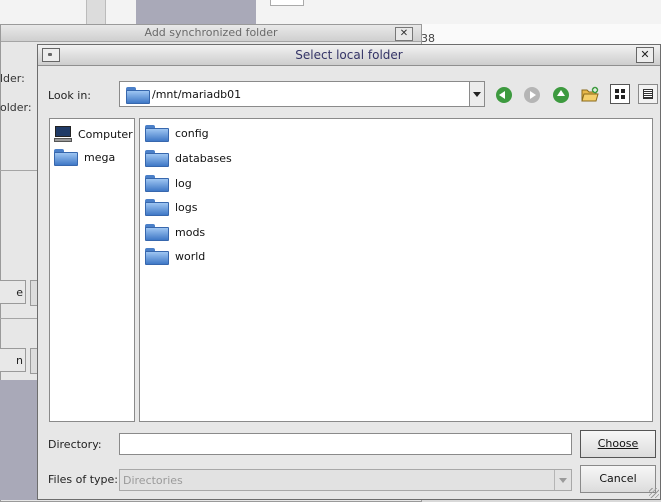 The width and height of the screenshot is (661, 502). Describe the element at coordinates (13, 292) in the screenshot. I see `background-button-fragment: e` at that location.